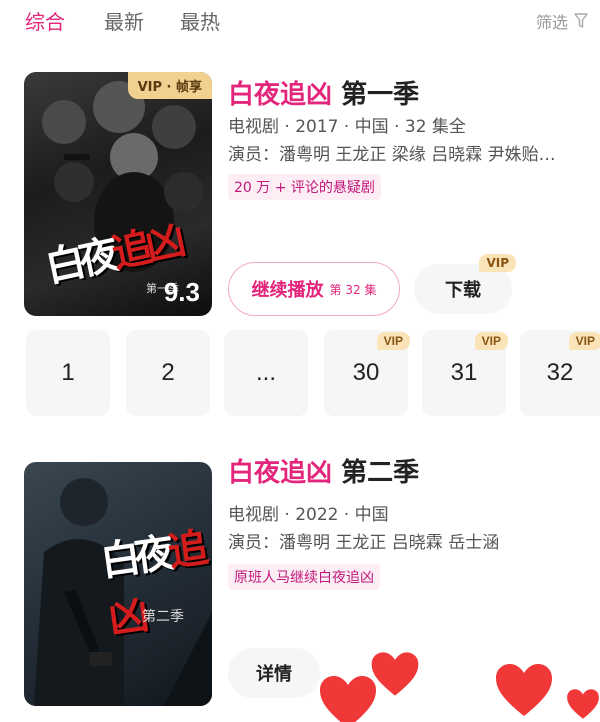 Image resolution: width=600 pixels, height=722 pixels. What do you see at coordinates (347, 127) in the screenshot?
I see `result-meta: 电视剧 · 2017 · 中国 · 32 集全` at bounding box center [347, 127].